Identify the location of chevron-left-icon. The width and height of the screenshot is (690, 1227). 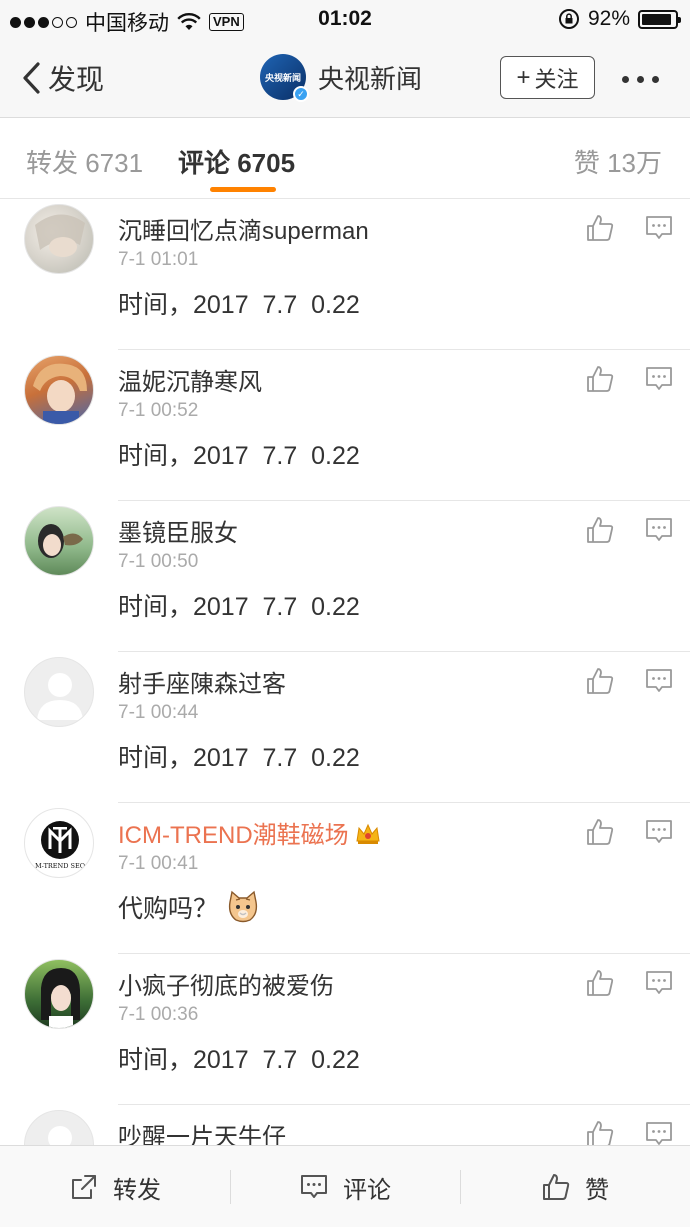
(31, 78).